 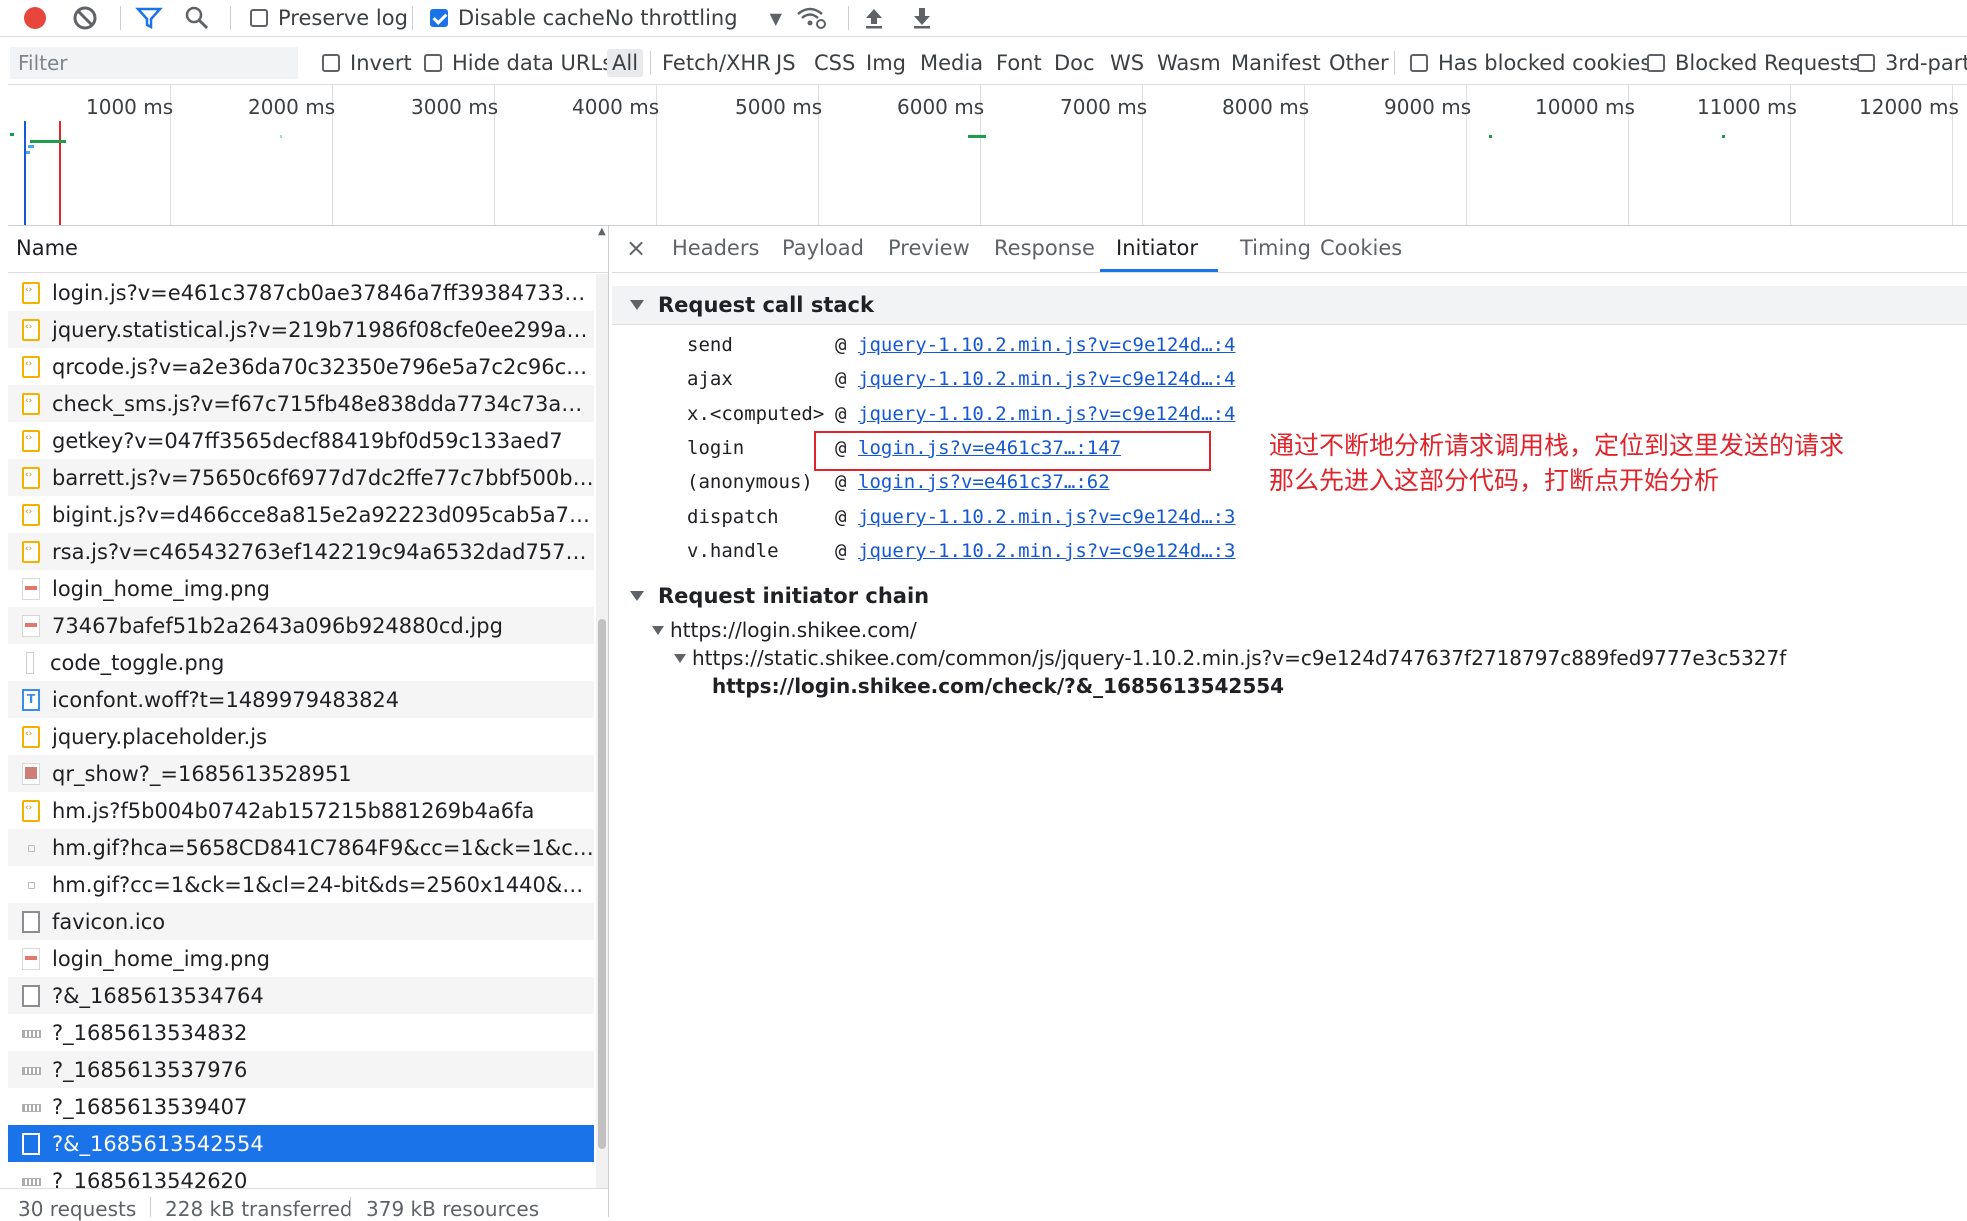 What do you see at coordinates (301, 699) in the screenshot?
I see `request-row: iconfont.woff?t=1489979483824` at bounding box center [301, 699].